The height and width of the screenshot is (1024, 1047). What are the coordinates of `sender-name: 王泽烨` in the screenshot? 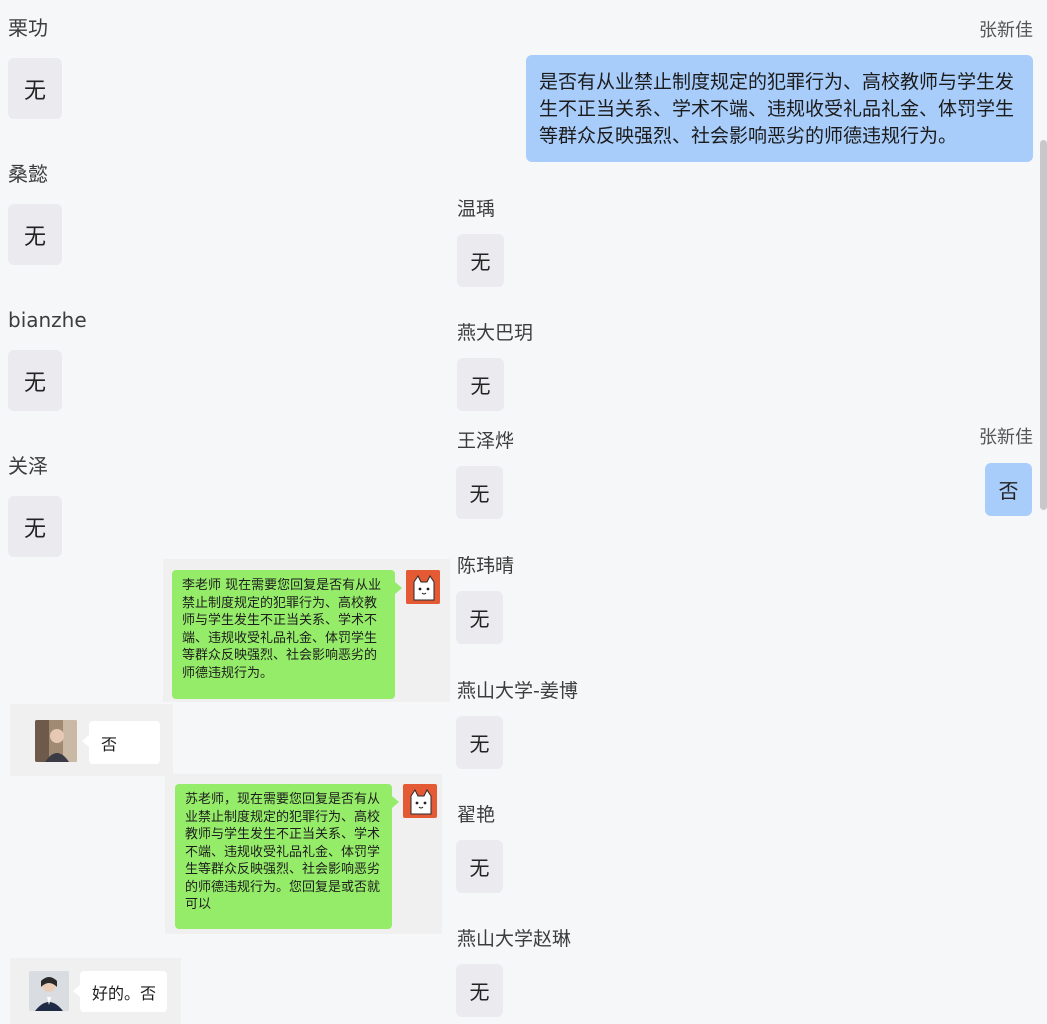 It's located at (486, 441).